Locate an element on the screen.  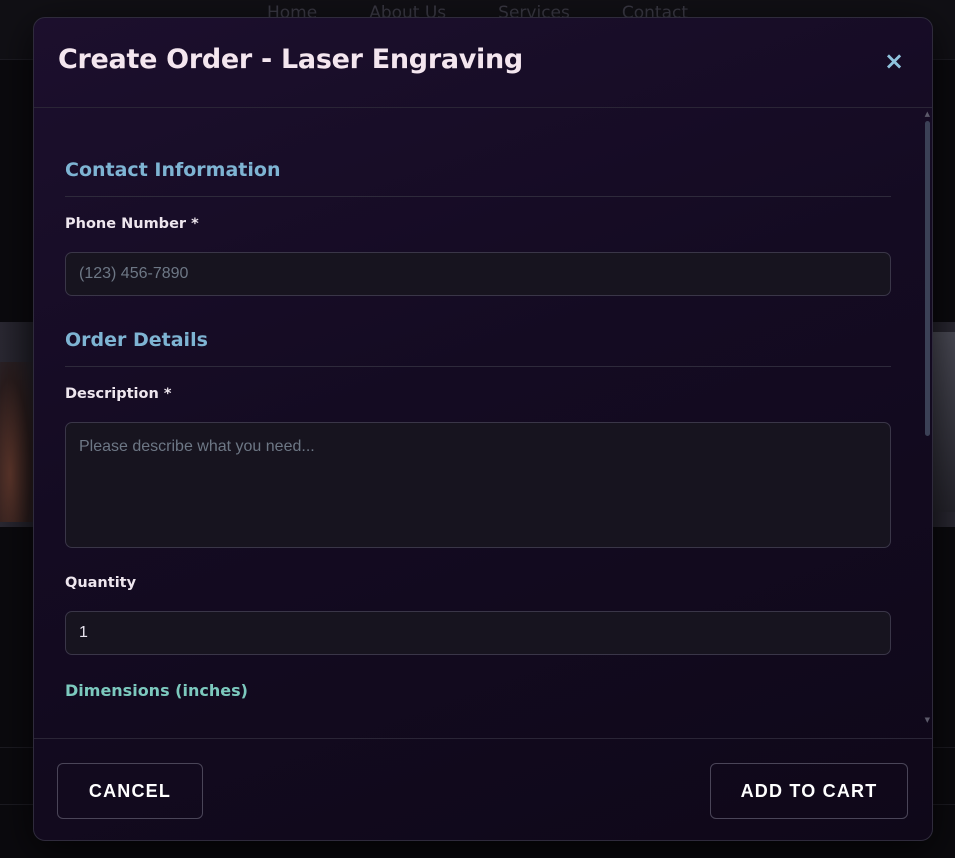
phone-label: Phone Number * is located at coordinates (132, 224).